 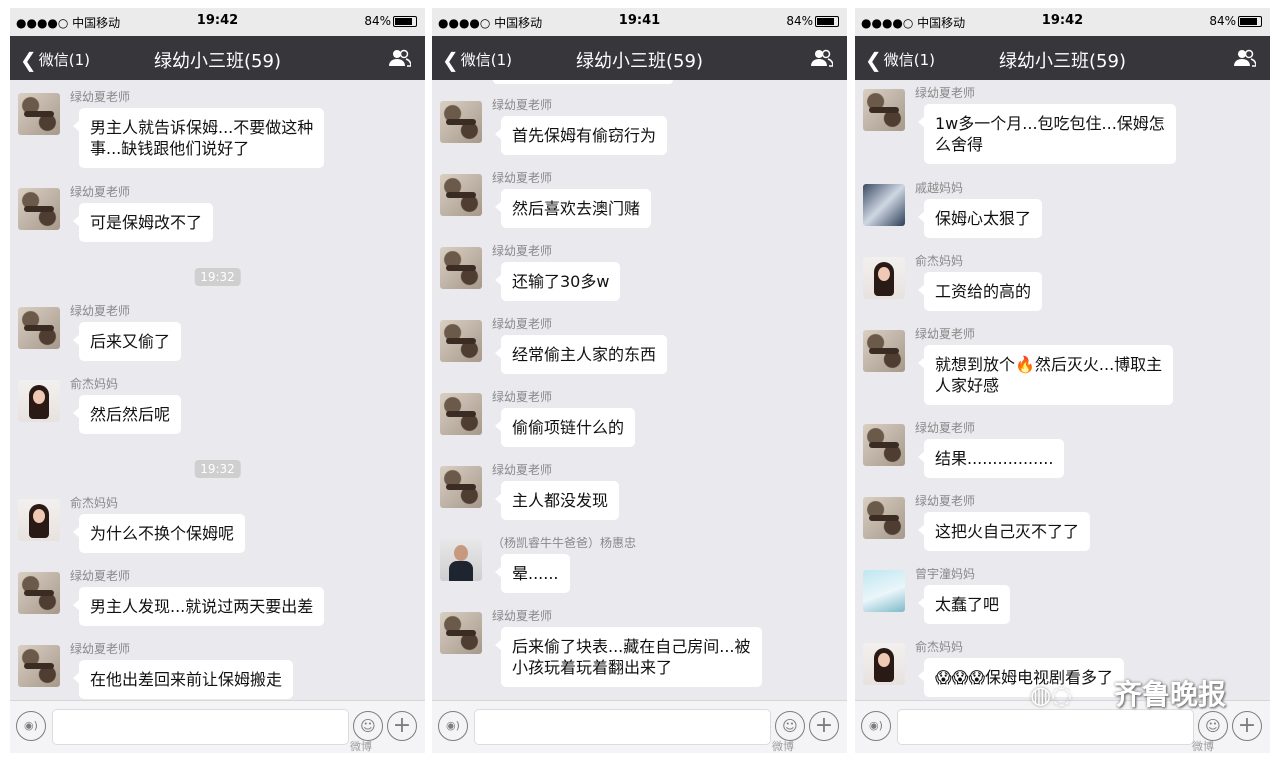 I want to click on timestamp: 19:32, so click(x=217, y=469).